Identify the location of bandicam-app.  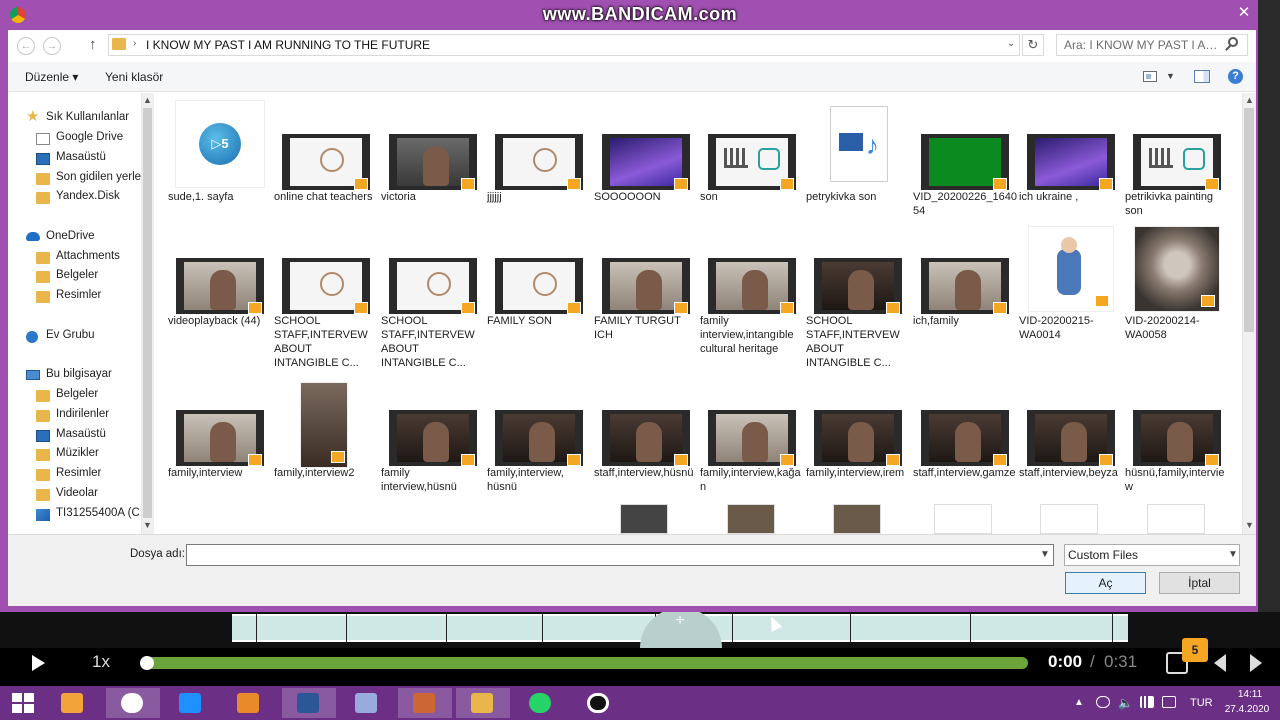
(73, 703).